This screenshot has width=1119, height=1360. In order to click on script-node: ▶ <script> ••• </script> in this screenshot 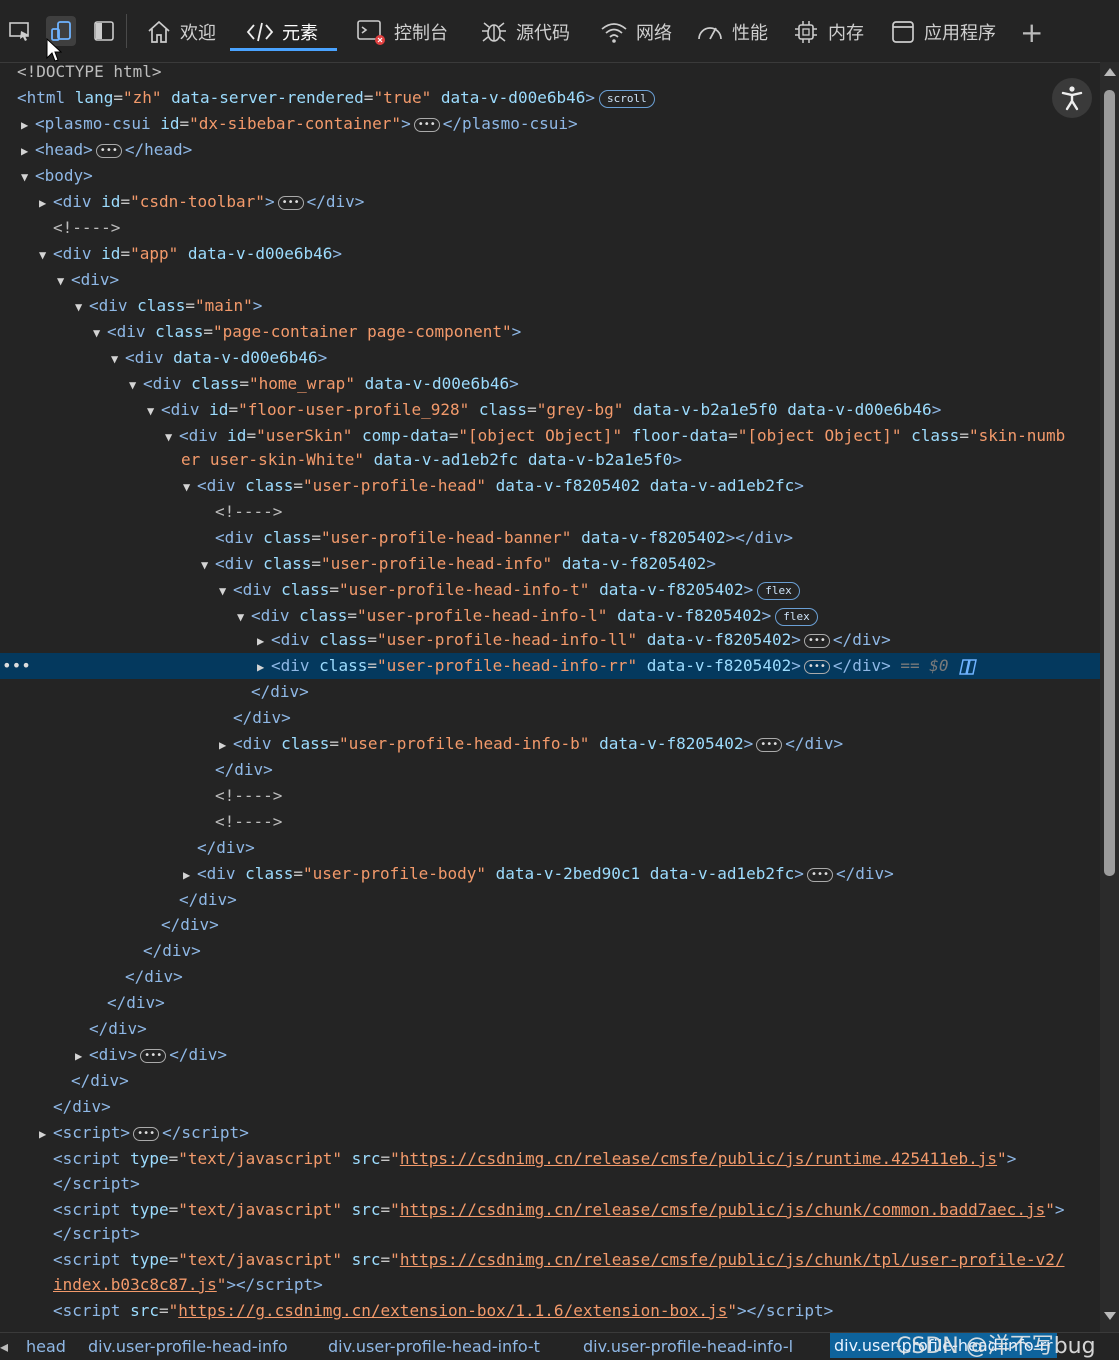, I will do `click(144, 1133)`.